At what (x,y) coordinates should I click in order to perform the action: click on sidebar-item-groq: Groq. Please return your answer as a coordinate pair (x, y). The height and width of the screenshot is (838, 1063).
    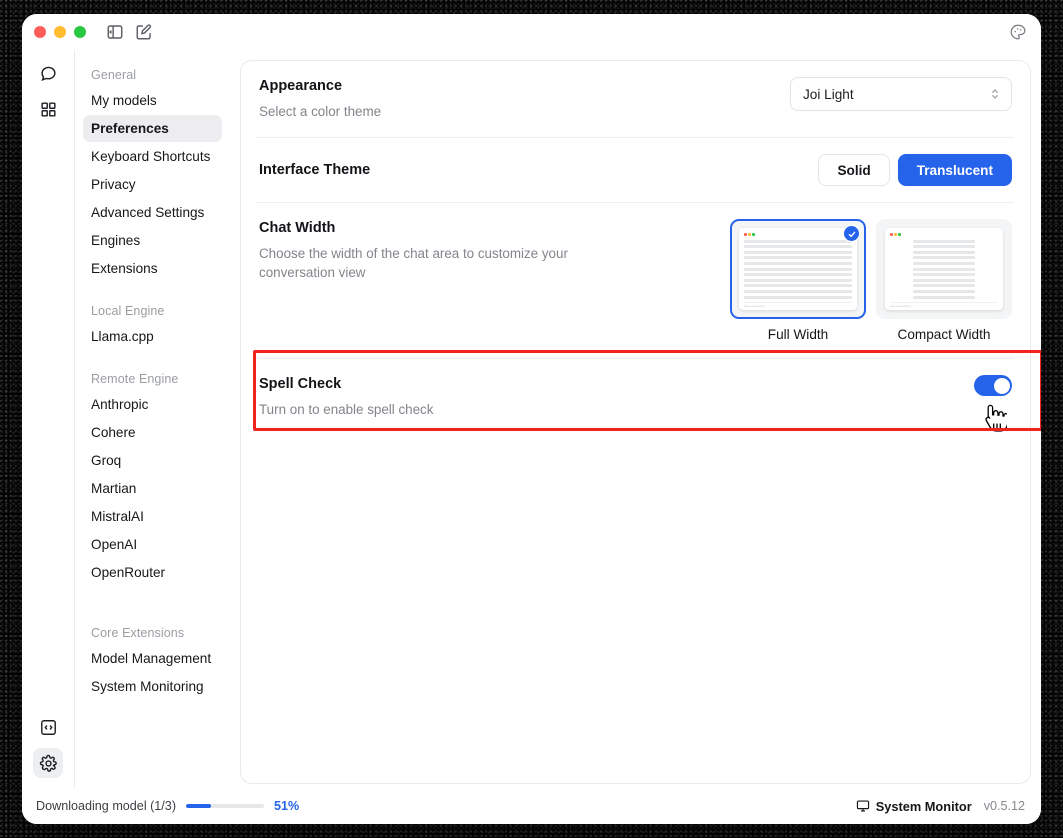
    Looking at the image, I should click on (152, 460).